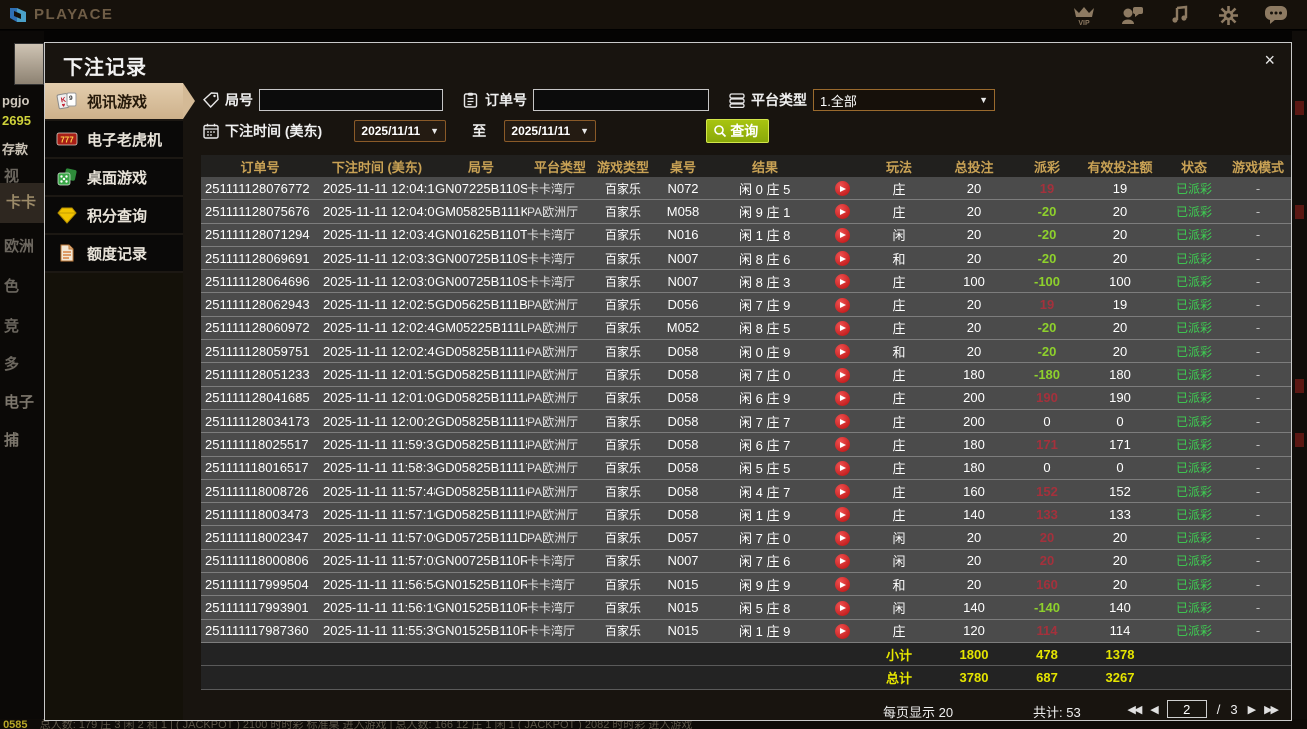 The height and width of the screenshot is (729, 1307). I want to click on close-icon: ×, so click(1269, 60).